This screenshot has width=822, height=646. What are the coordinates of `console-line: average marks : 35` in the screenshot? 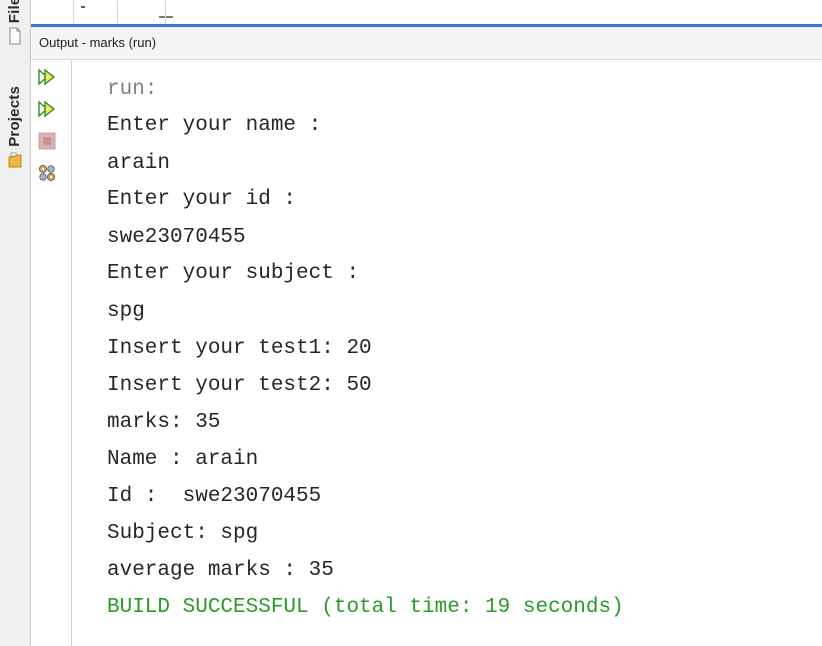 It's located at (220, 570).